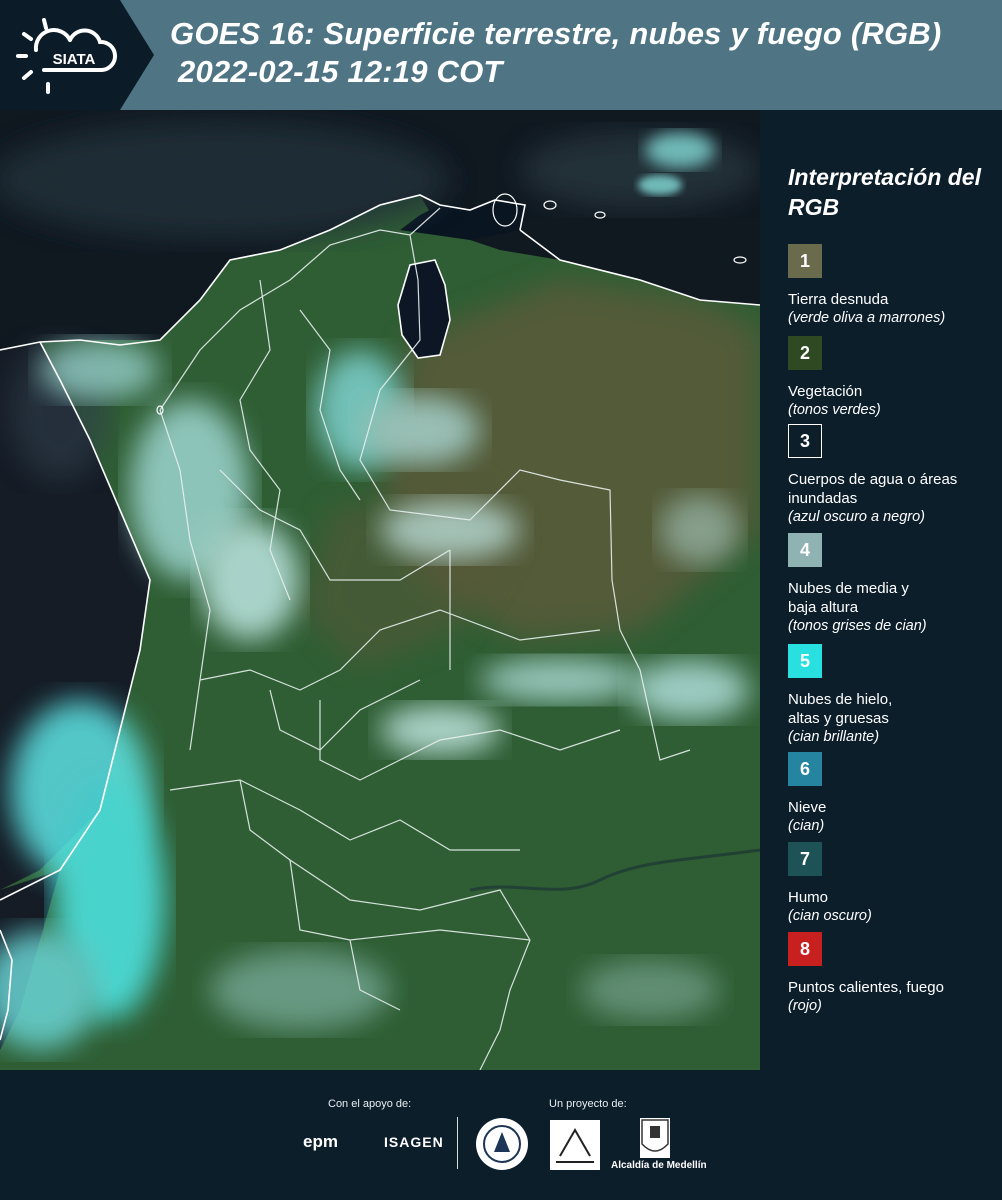  I want to click on legend-description: (cian), so click(806, 826).